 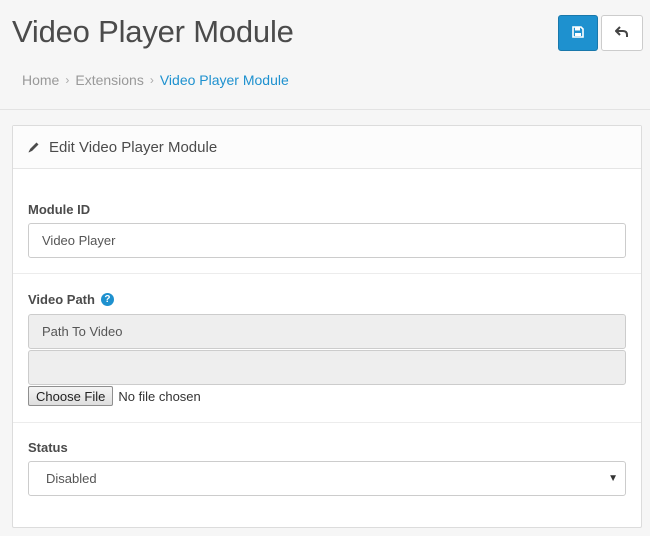 I want to click on reply-arrow-icon, so click(x=622, y=33).